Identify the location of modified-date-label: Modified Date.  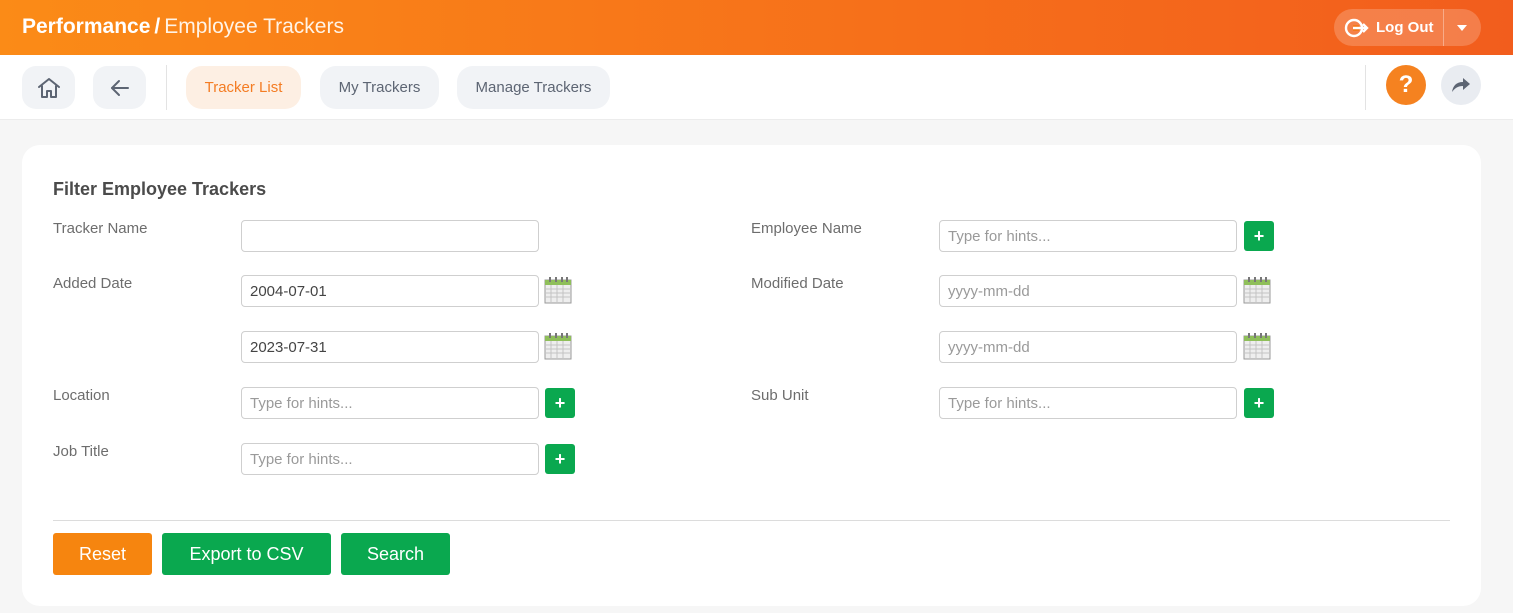
(797, 283).